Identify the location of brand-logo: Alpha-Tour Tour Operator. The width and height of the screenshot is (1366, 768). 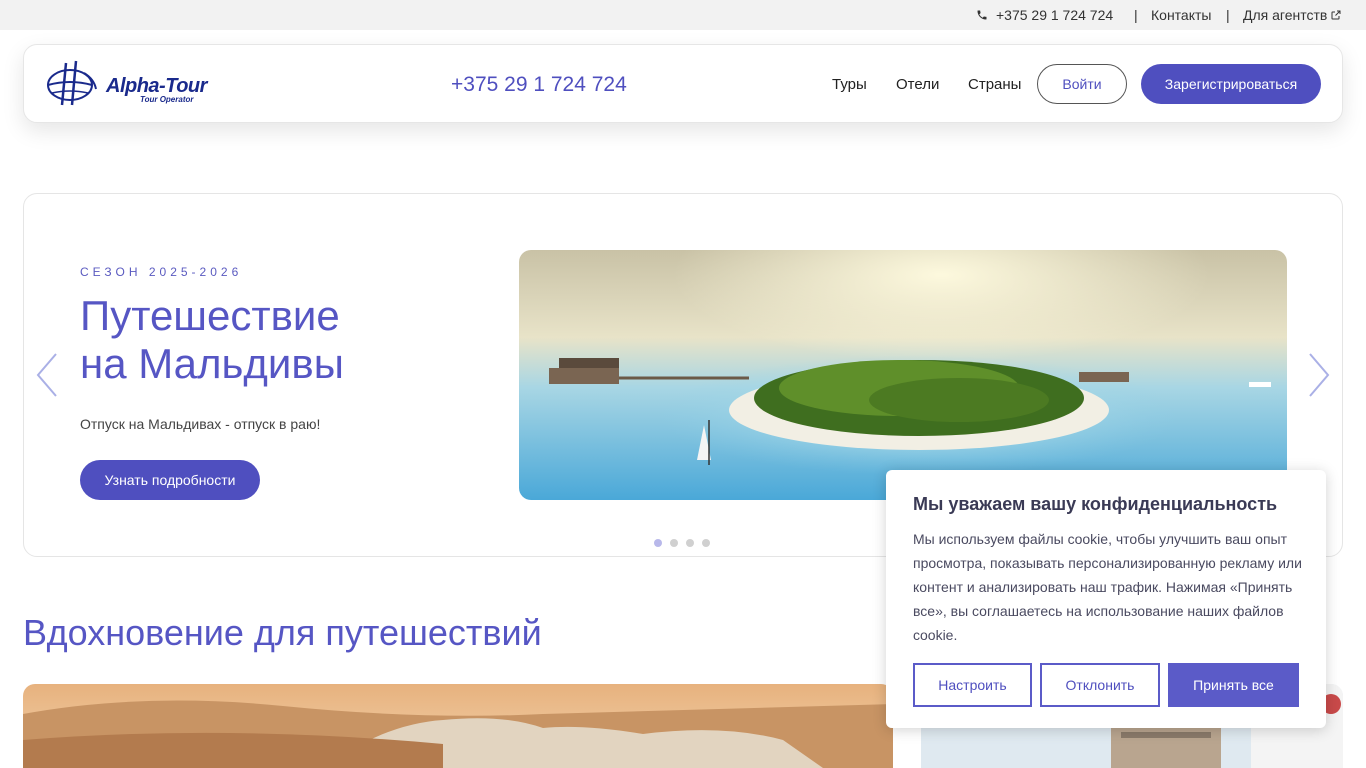
(139, 83).